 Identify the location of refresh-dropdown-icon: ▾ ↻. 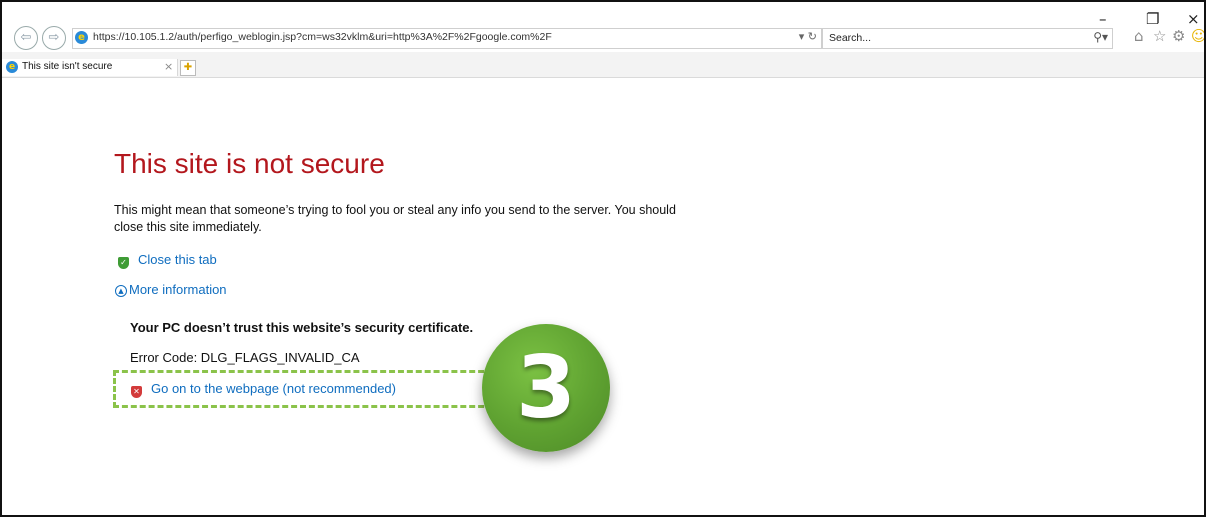
(808, 36).